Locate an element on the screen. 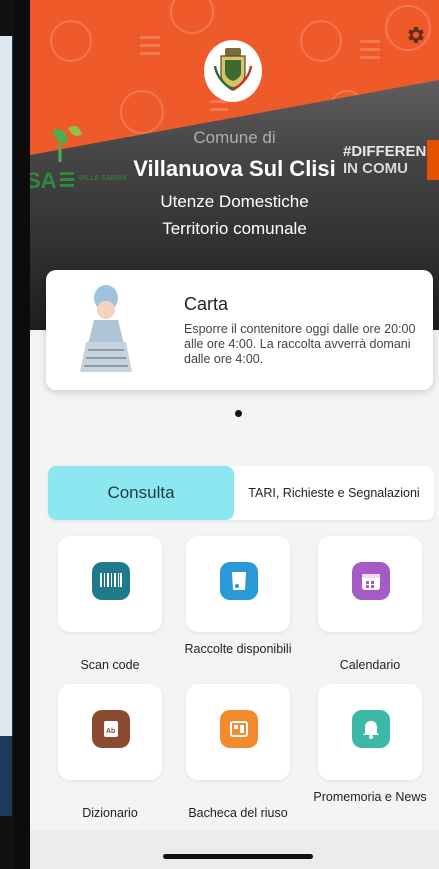 This screenshot has width=439, height=869. carousel-page-indicator is located at coordinates (238, 413).